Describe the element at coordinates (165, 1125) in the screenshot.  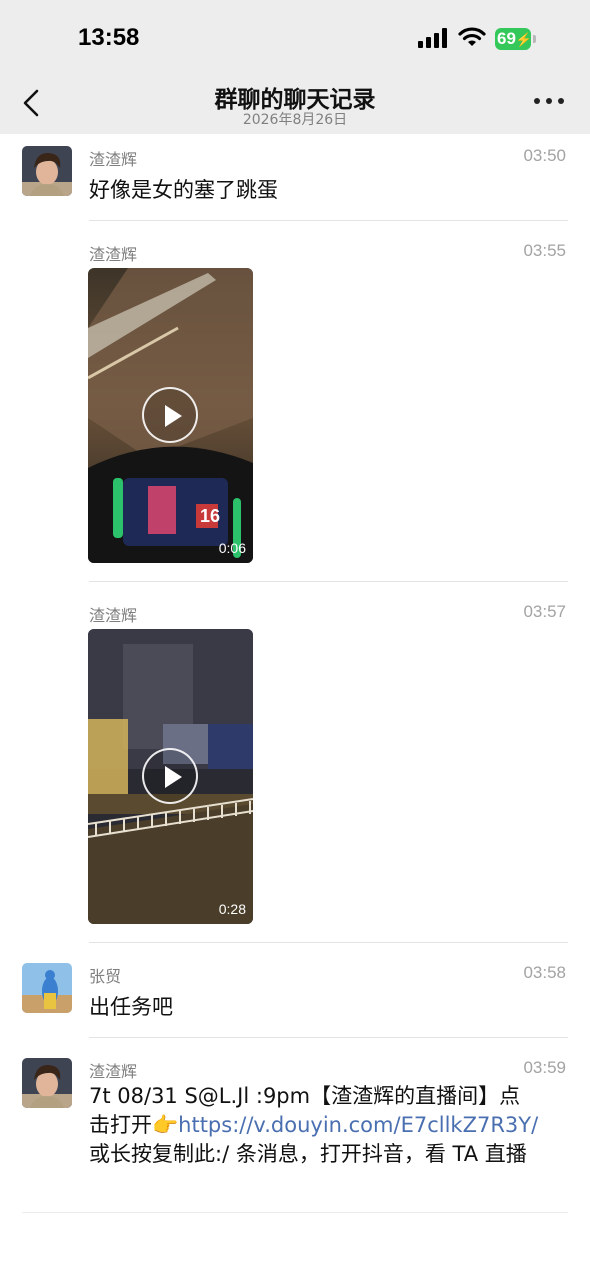
I see `pointing-hand-emoji: 👉` at that location.